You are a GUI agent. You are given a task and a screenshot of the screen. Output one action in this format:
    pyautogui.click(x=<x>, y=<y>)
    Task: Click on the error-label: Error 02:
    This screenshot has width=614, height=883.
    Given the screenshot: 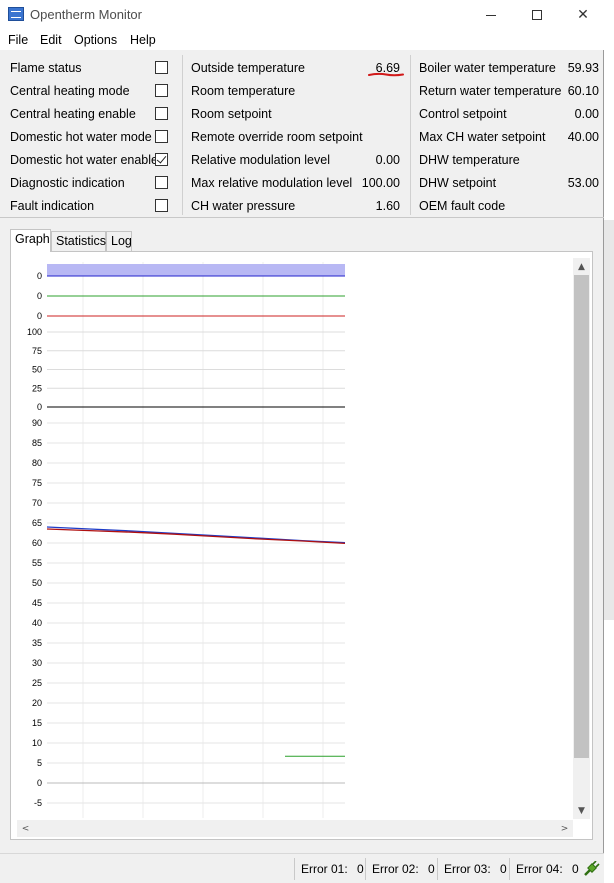 What is the action you would take?
    pyautogui.click(x=395, y=869)
    